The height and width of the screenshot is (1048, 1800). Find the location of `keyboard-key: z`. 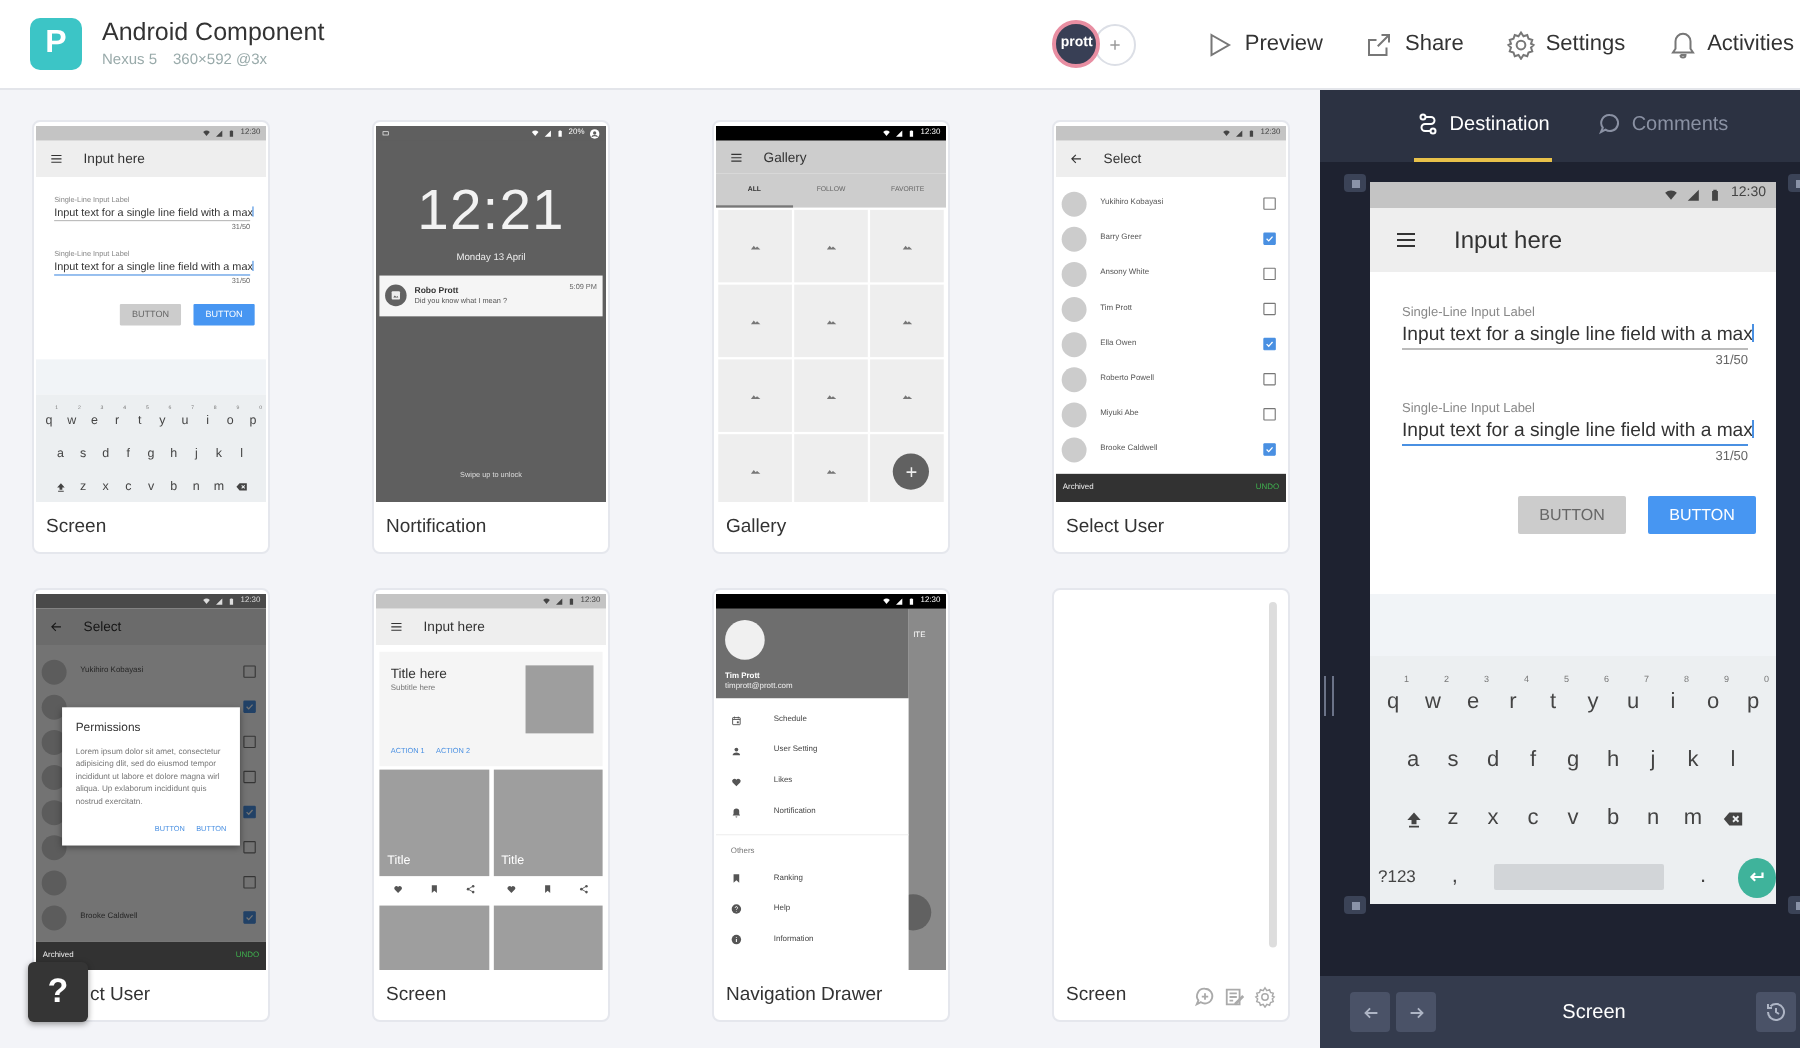

keyboard-key: z is located at coordinates (1453, 819).